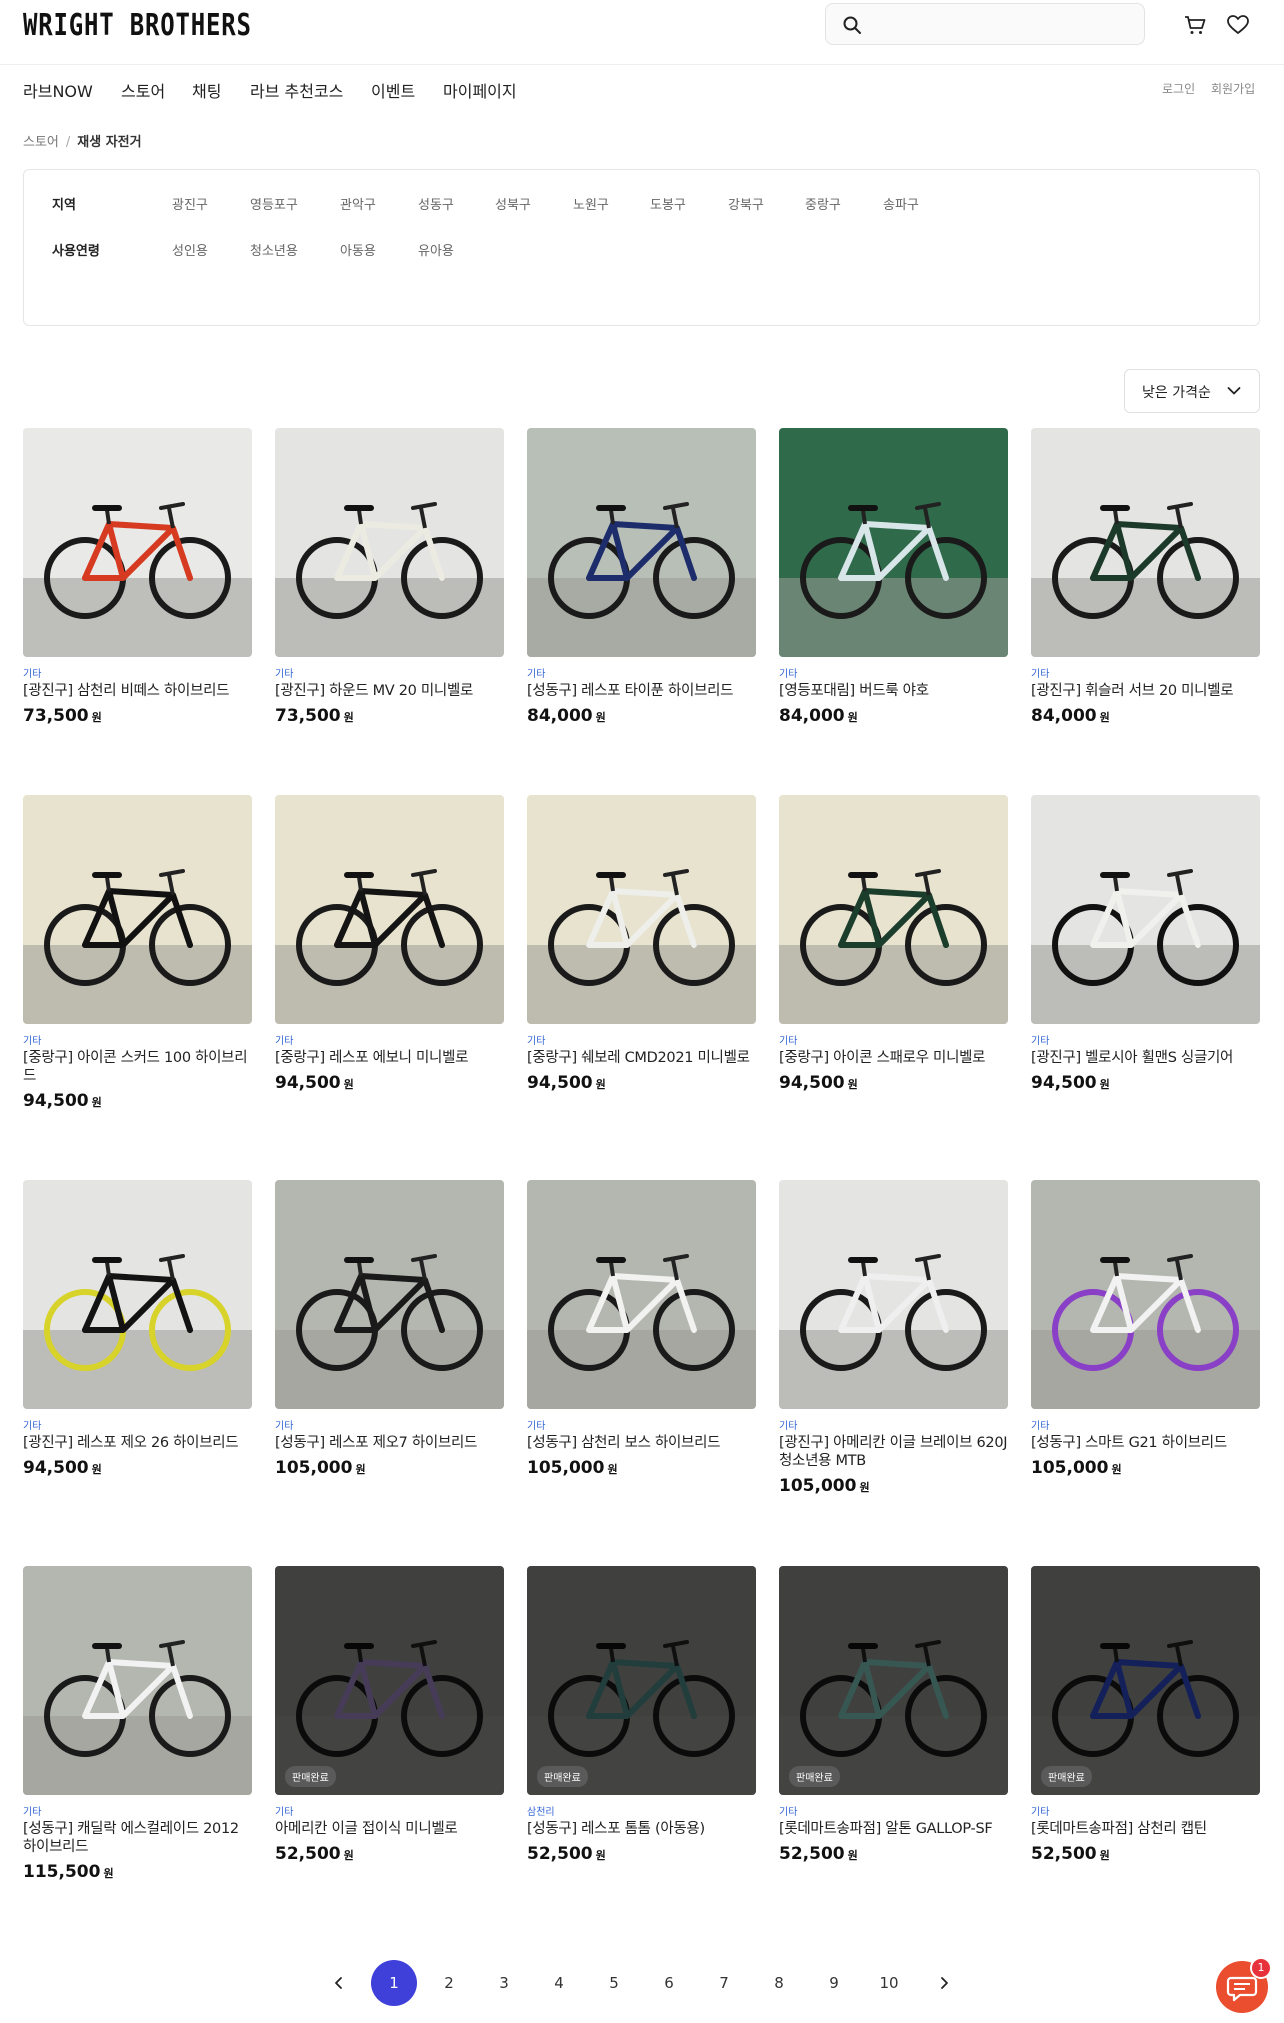  I want to click on region-option: 성동구, so click(436, 203).